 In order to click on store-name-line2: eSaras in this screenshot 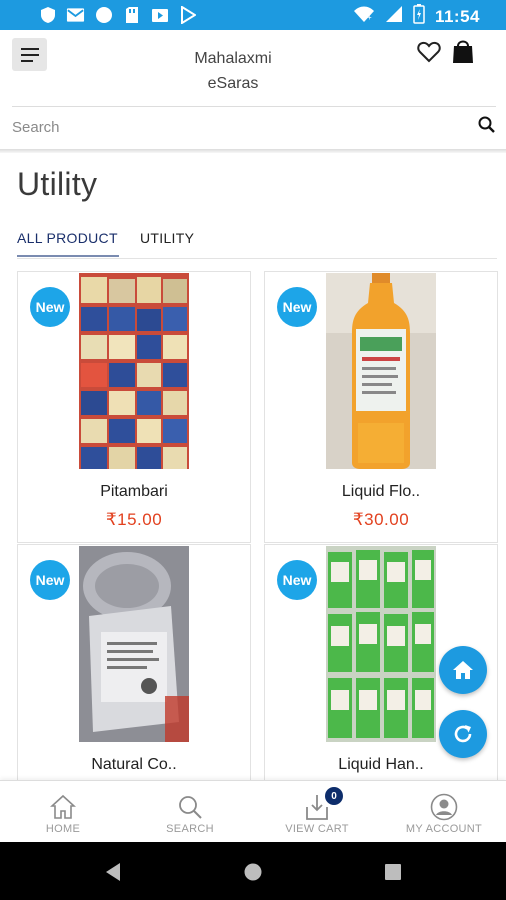, I will do `click(233, 83)`.